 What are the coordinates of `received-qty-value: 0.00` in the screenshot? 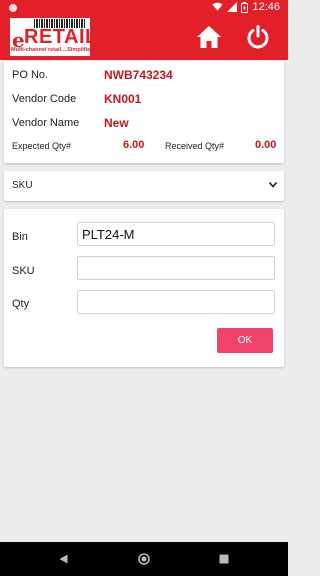 It's located at (266, 145).